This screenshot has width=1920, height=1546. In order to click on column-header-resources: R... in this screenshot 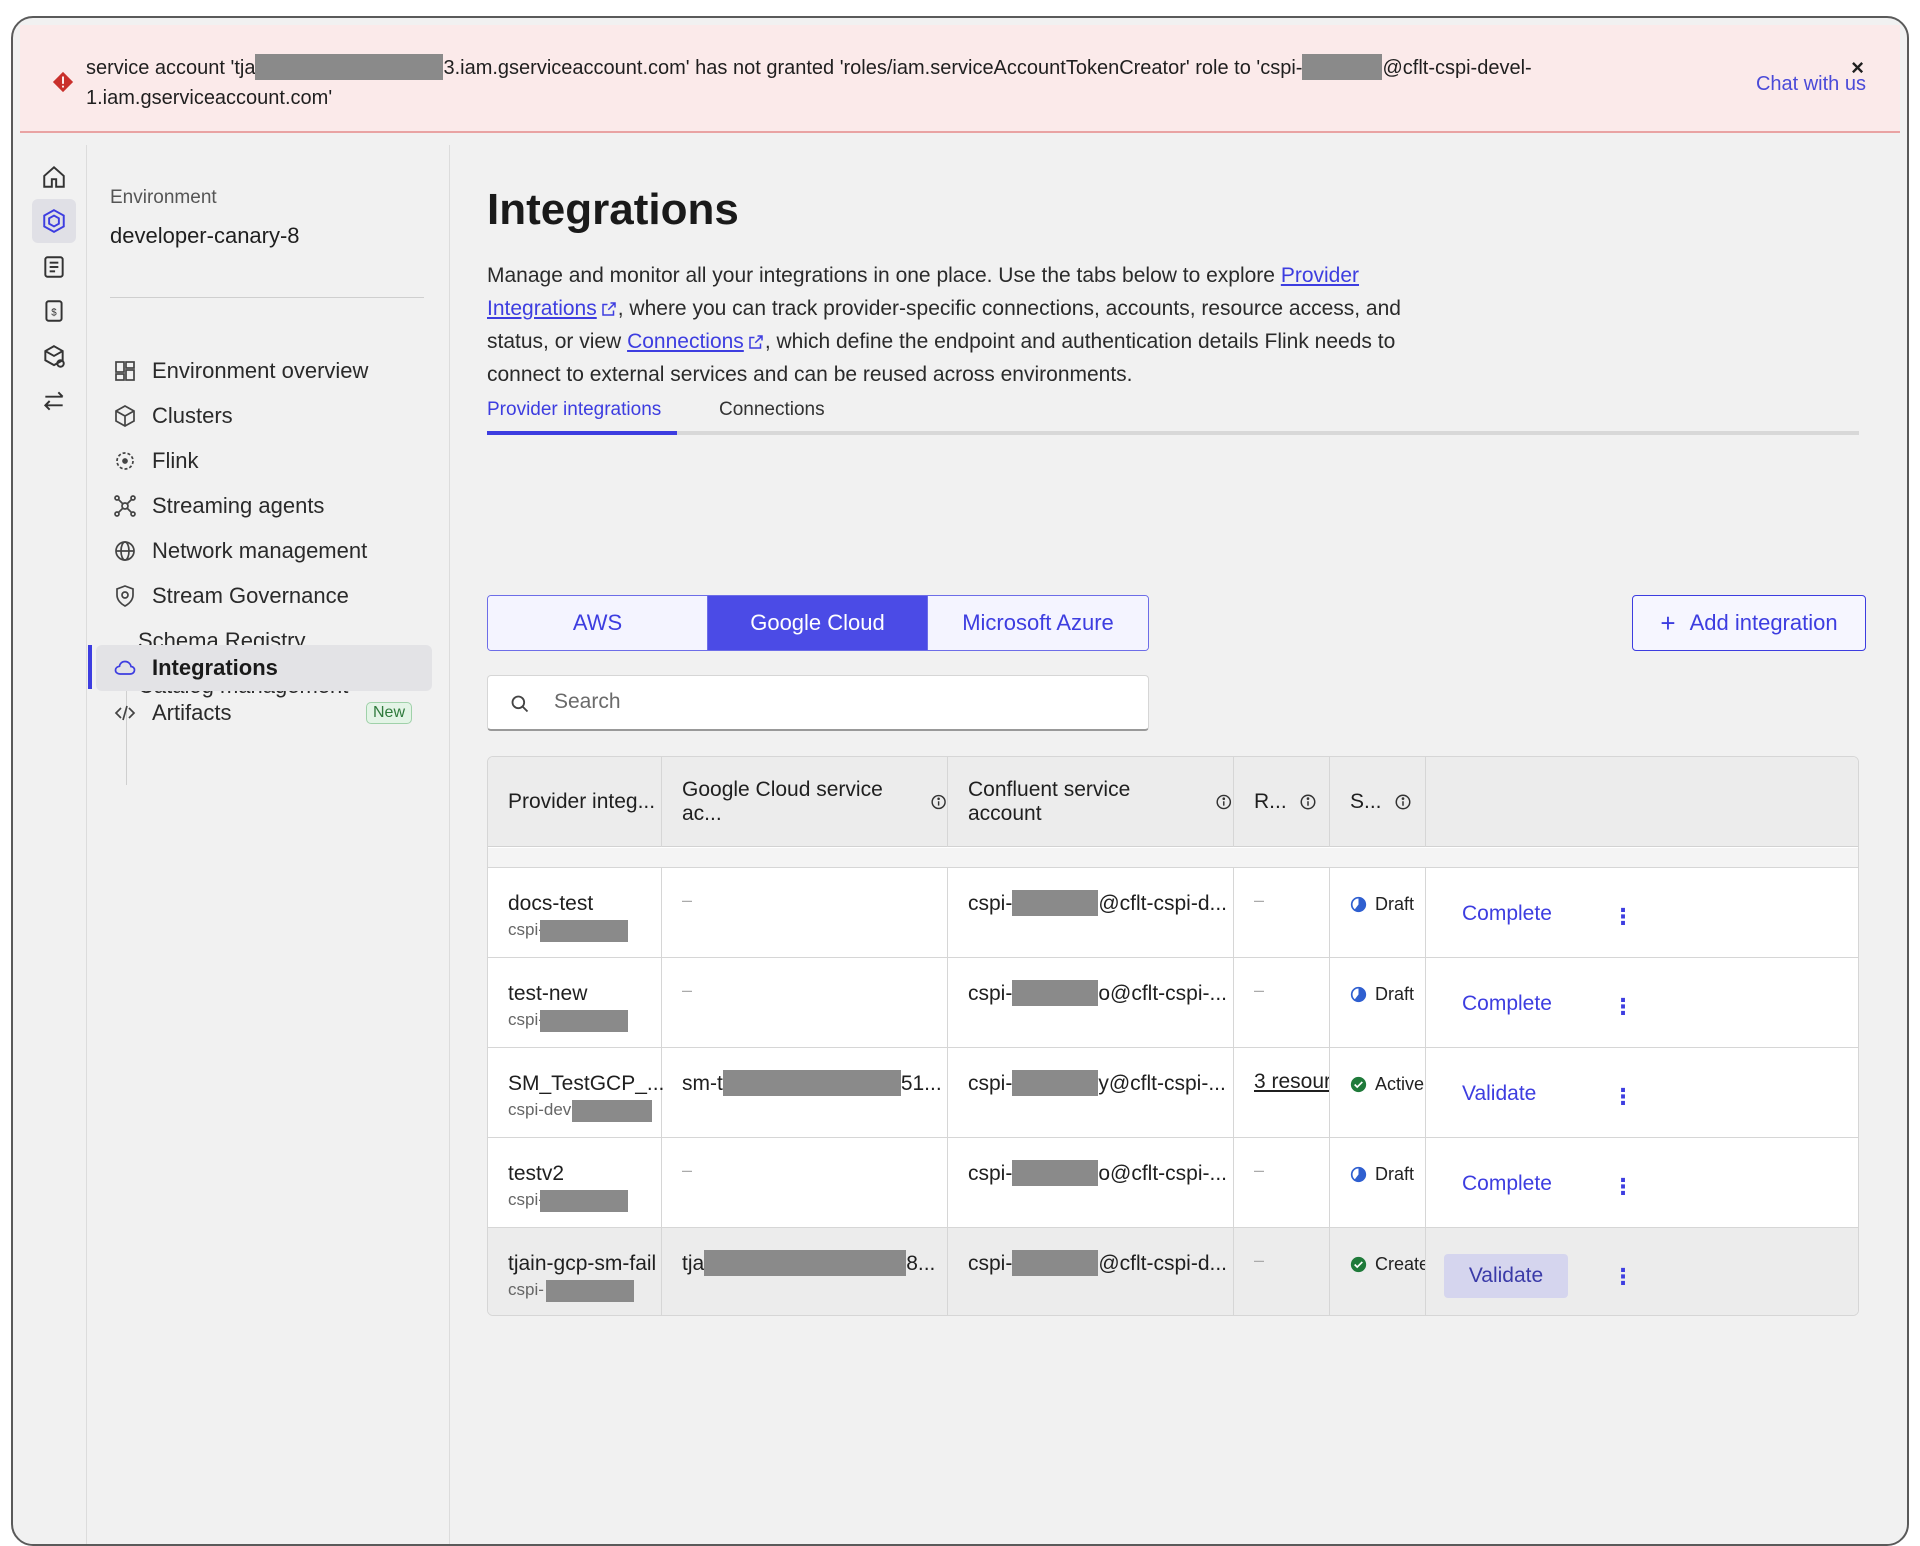, I will do `click(1282, 802)`.